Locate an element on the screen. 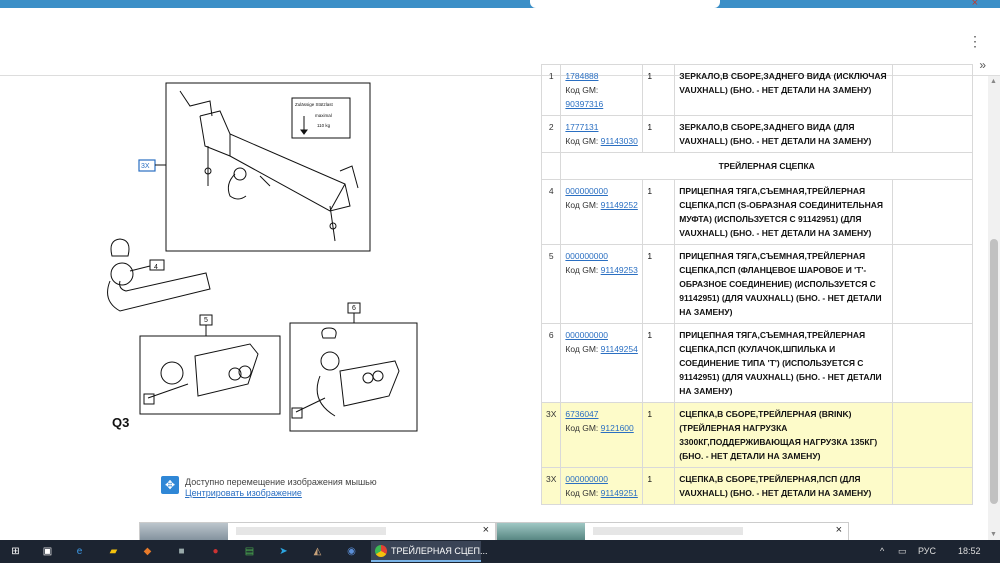 The width and height of the screenshot is (1000, 563). section-title: ТРЕЙЛЕРНАЯ СЦЕПКА is located at coordinates (766, 166).